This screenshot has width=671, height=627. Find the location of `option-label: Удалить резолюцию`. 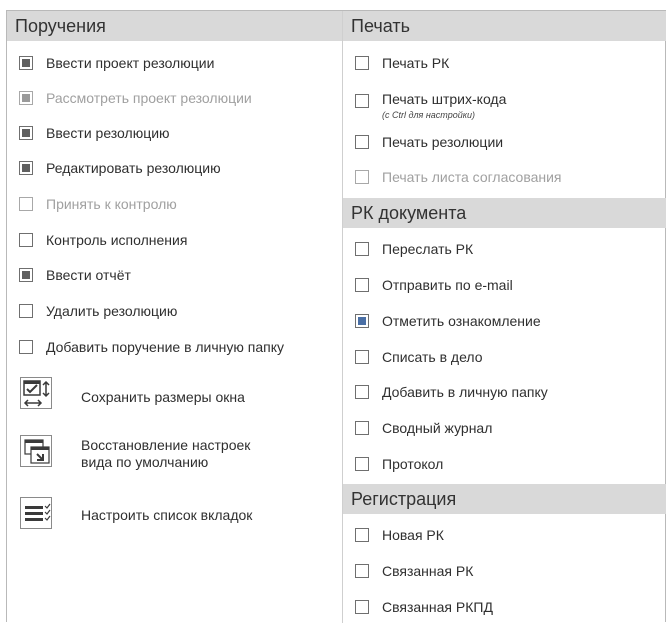

option-label: Удалить резолюцию is located at coordinates (112, 311).